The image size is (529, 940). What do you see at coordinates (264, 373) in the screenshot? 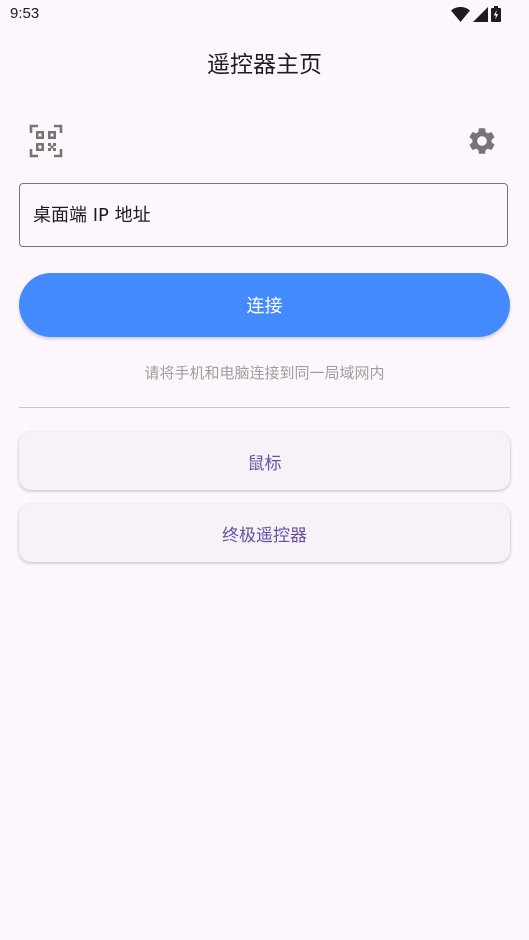
I see `connection-hint: 请将手机和电脑连接到同一局域网内` at bounding box center [264, 373].